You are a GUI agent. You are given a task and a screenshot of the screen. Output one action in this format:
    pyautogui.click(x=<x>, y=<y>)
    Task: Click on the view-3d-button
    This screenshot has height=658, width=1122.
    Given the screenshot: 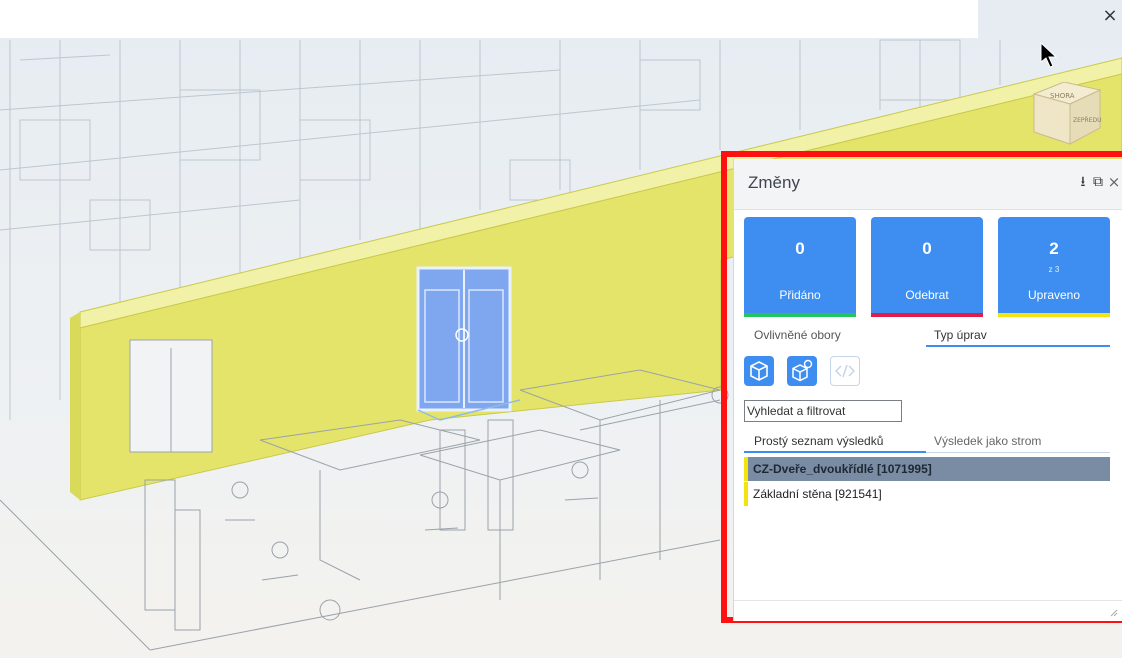 What is the action you would take?
    pyautogui.click(x=759, y=371)
    